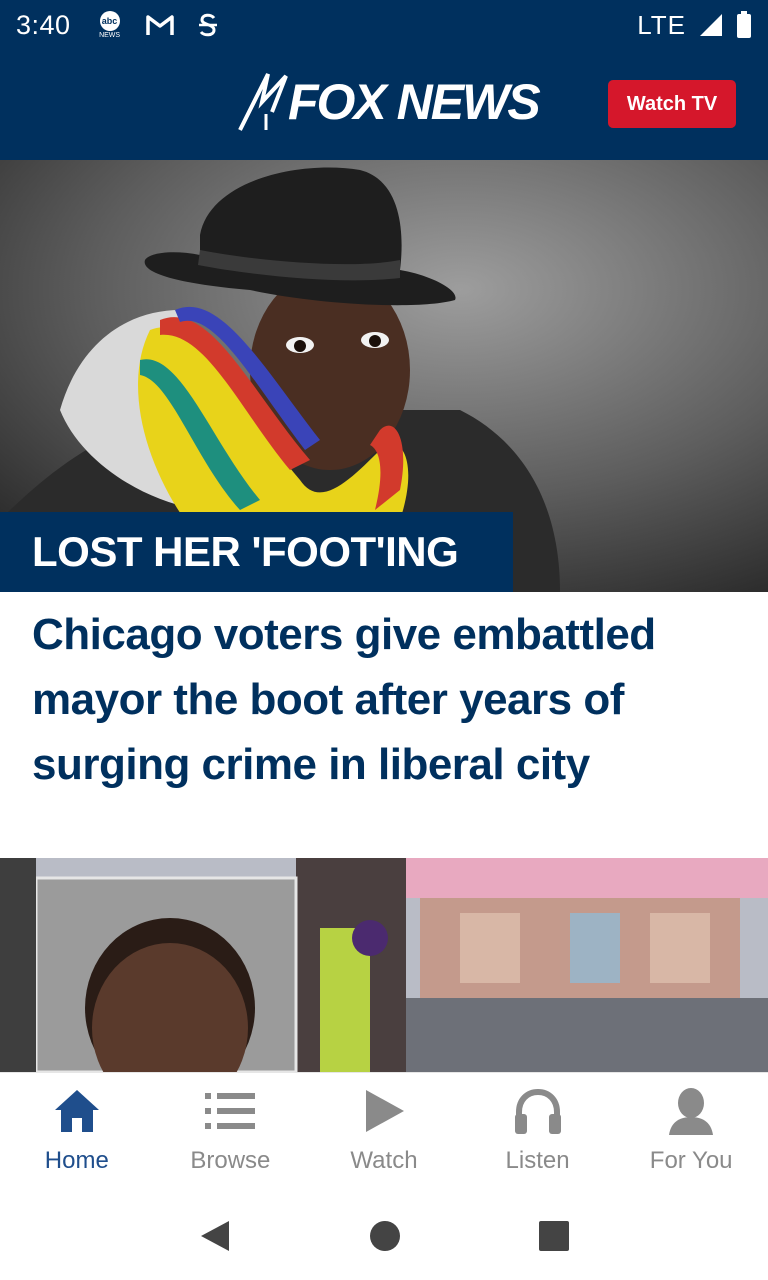 The height and width of the screenshot is (1280, 768). Describe the element at coordinates (694, 25) in the screenshot. I see `status-right: LTE` at that location.